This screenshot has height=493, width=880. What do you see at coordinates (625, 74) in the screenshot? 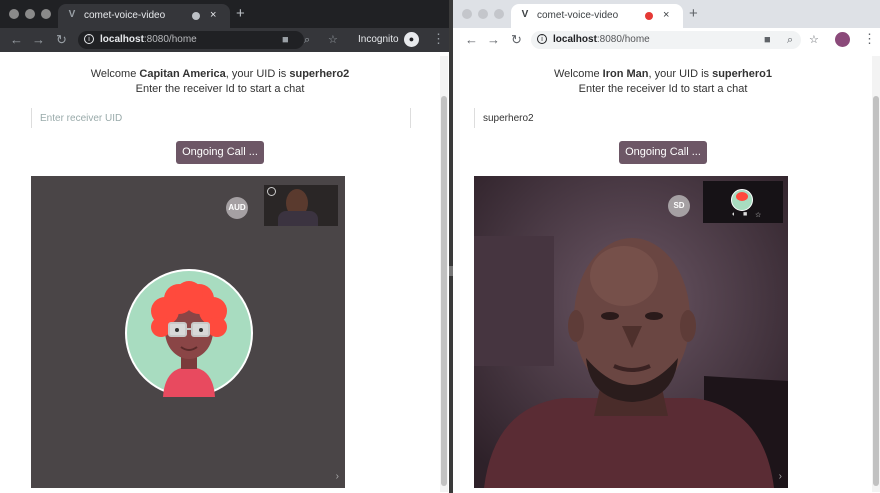
I see `user-name: Iron Man` at bounding box center [625, 74].